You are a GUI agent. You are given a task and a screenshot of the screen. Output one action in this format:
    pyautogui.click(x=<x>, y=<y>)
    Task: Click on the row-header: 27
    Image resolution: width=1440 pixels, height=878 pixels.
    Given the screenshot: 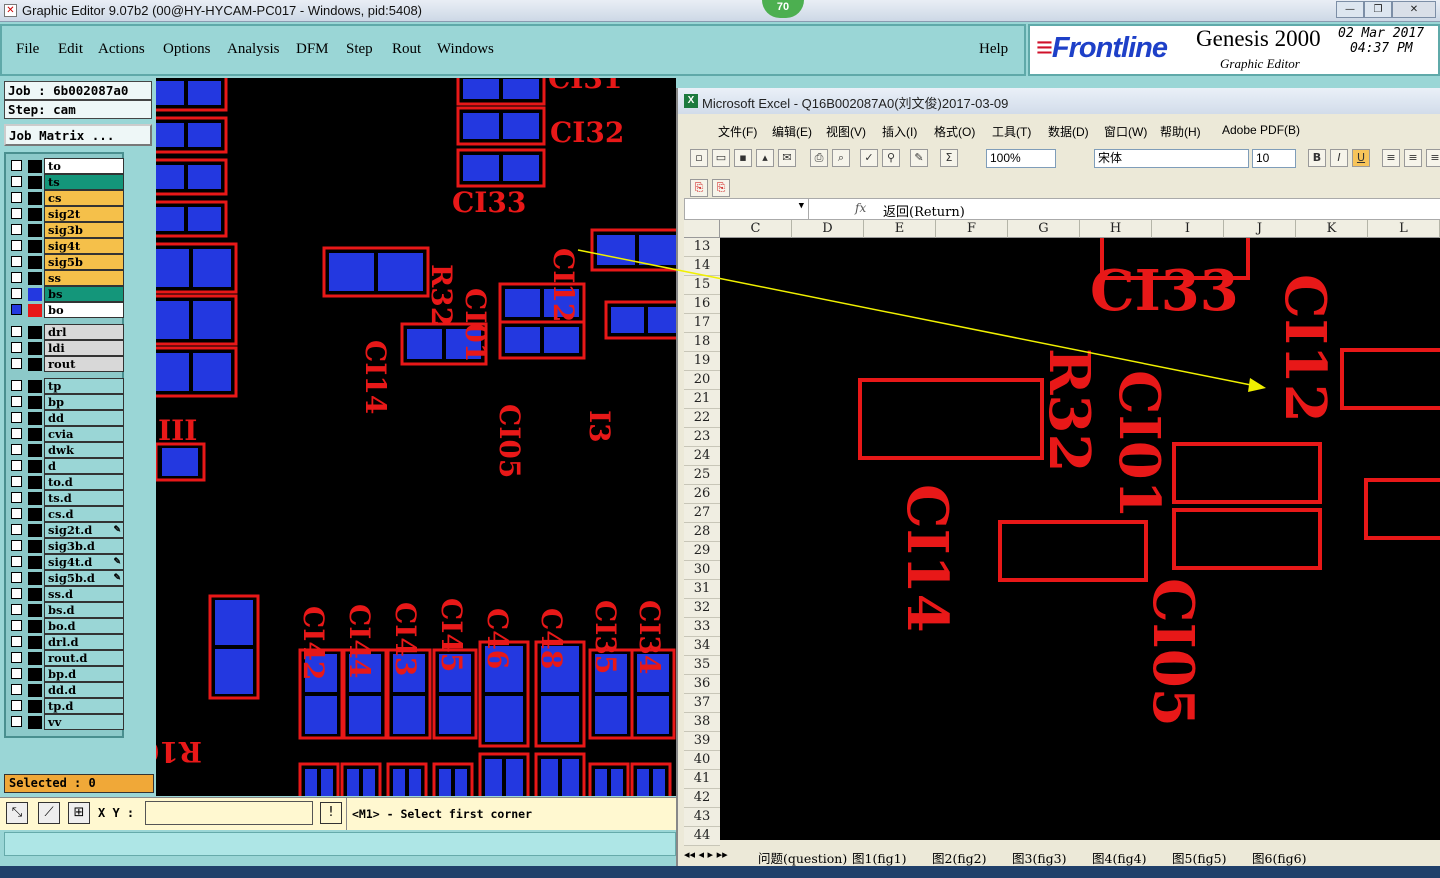 What is the action you would take?
    pyautogui.click(x=702, y=513)
    